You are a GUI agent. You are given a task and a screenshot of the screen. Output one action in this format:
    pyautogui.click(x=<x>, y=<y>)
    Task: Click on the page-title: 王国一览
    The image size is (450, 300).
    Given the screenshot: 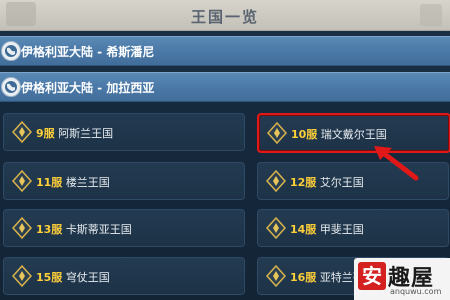 What is the action you would take?
    pyautogui.click(x=224, y=17)
    